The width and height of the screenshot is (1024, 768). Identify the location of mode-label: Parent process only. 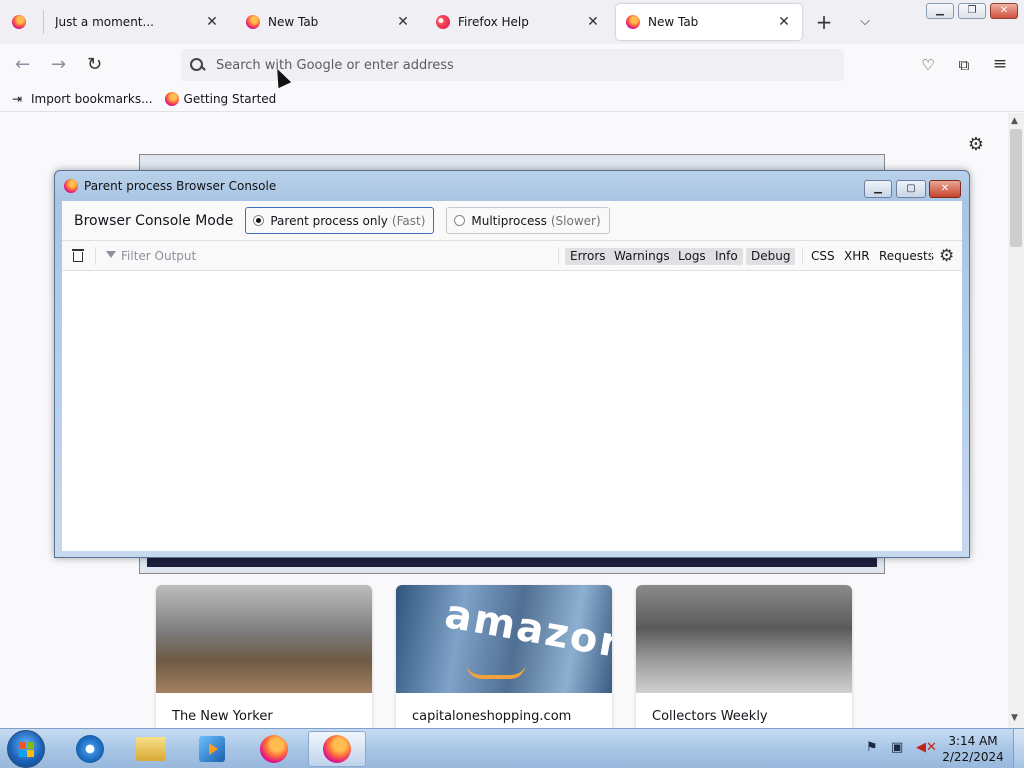
(329, 220).